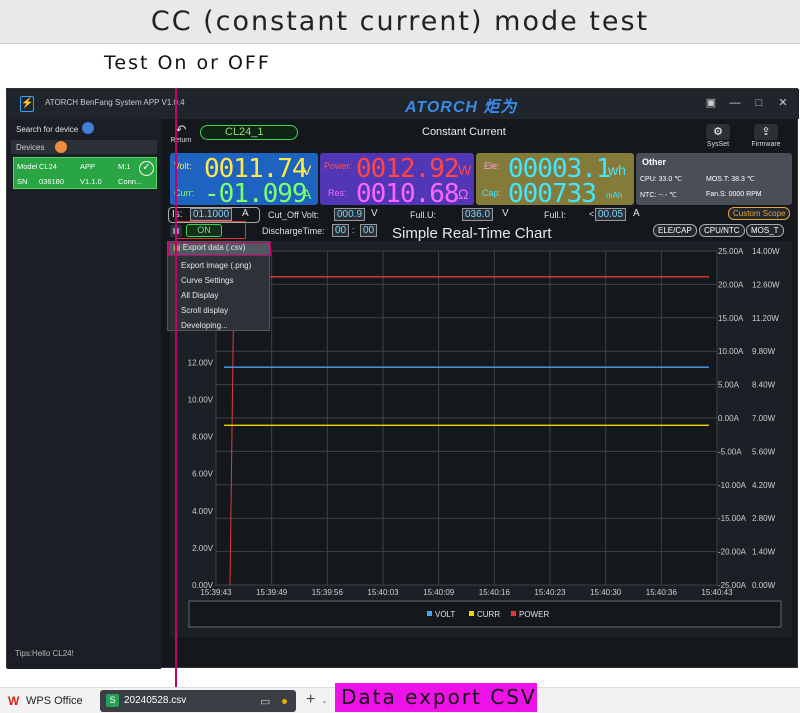 The image size is (800, 713). What do you see at coordinates (249, 132) in the screenshot?
I see `device-badge: CL24_1` at bounding box center [249, 132].